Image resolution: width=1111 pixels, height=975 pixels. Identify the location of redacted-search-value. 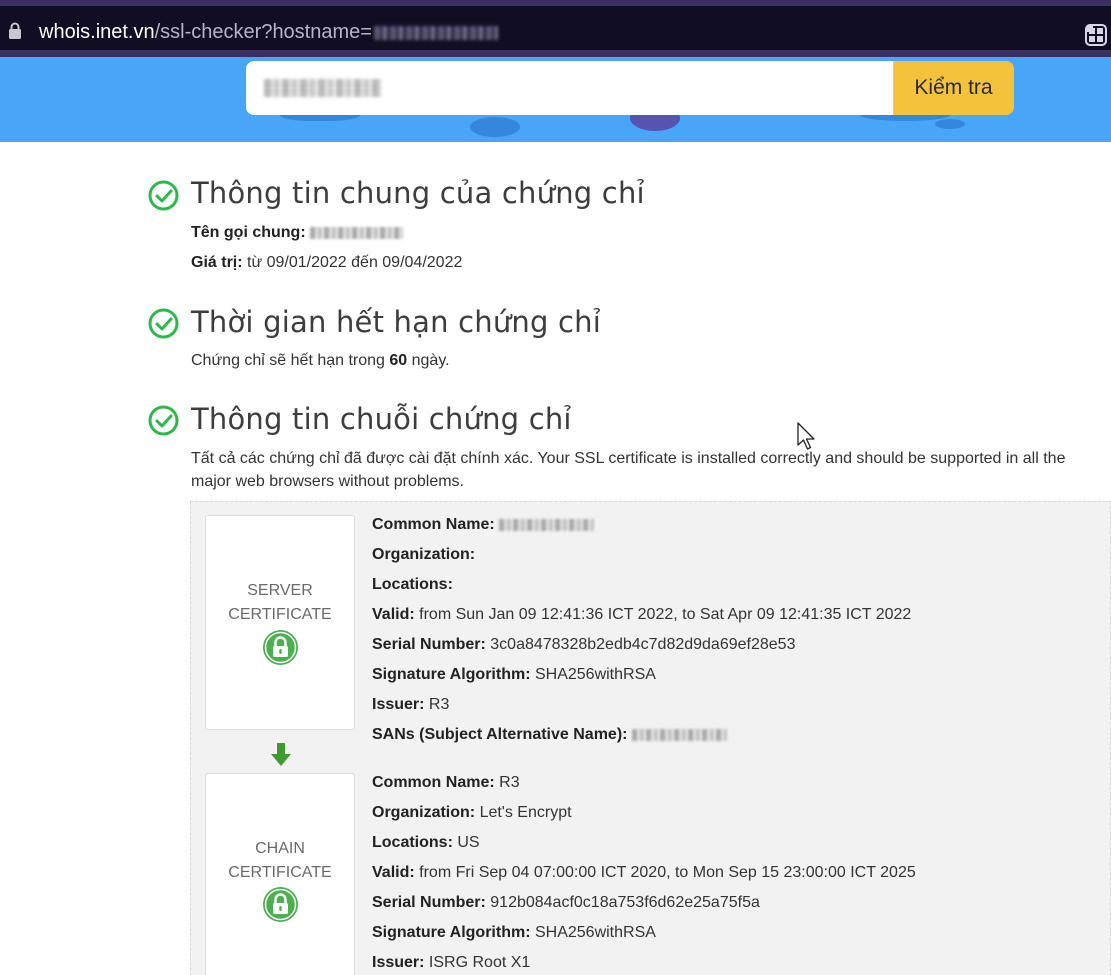
(323, 88).